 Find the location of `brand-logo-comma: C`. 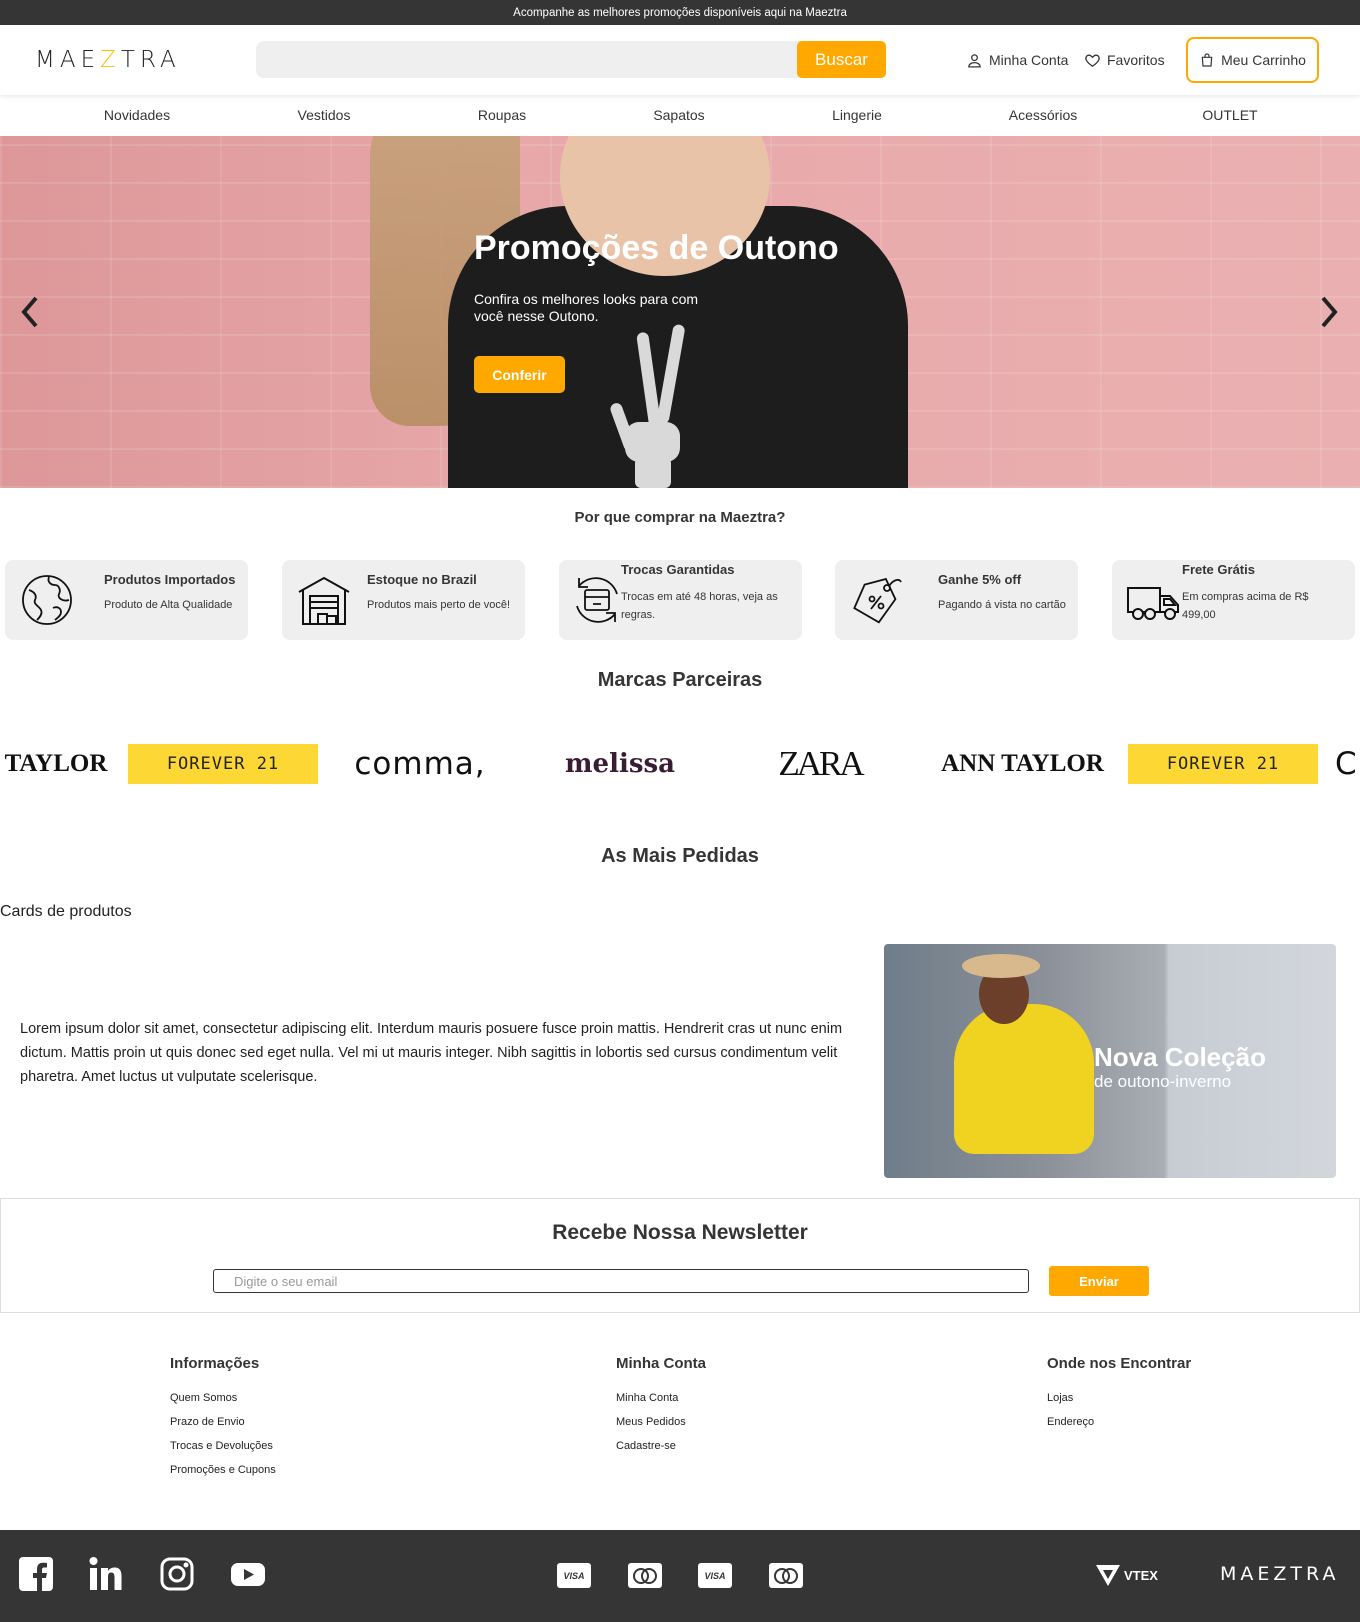

brand-logo-comma: C is located at coordinates (1347, 764).